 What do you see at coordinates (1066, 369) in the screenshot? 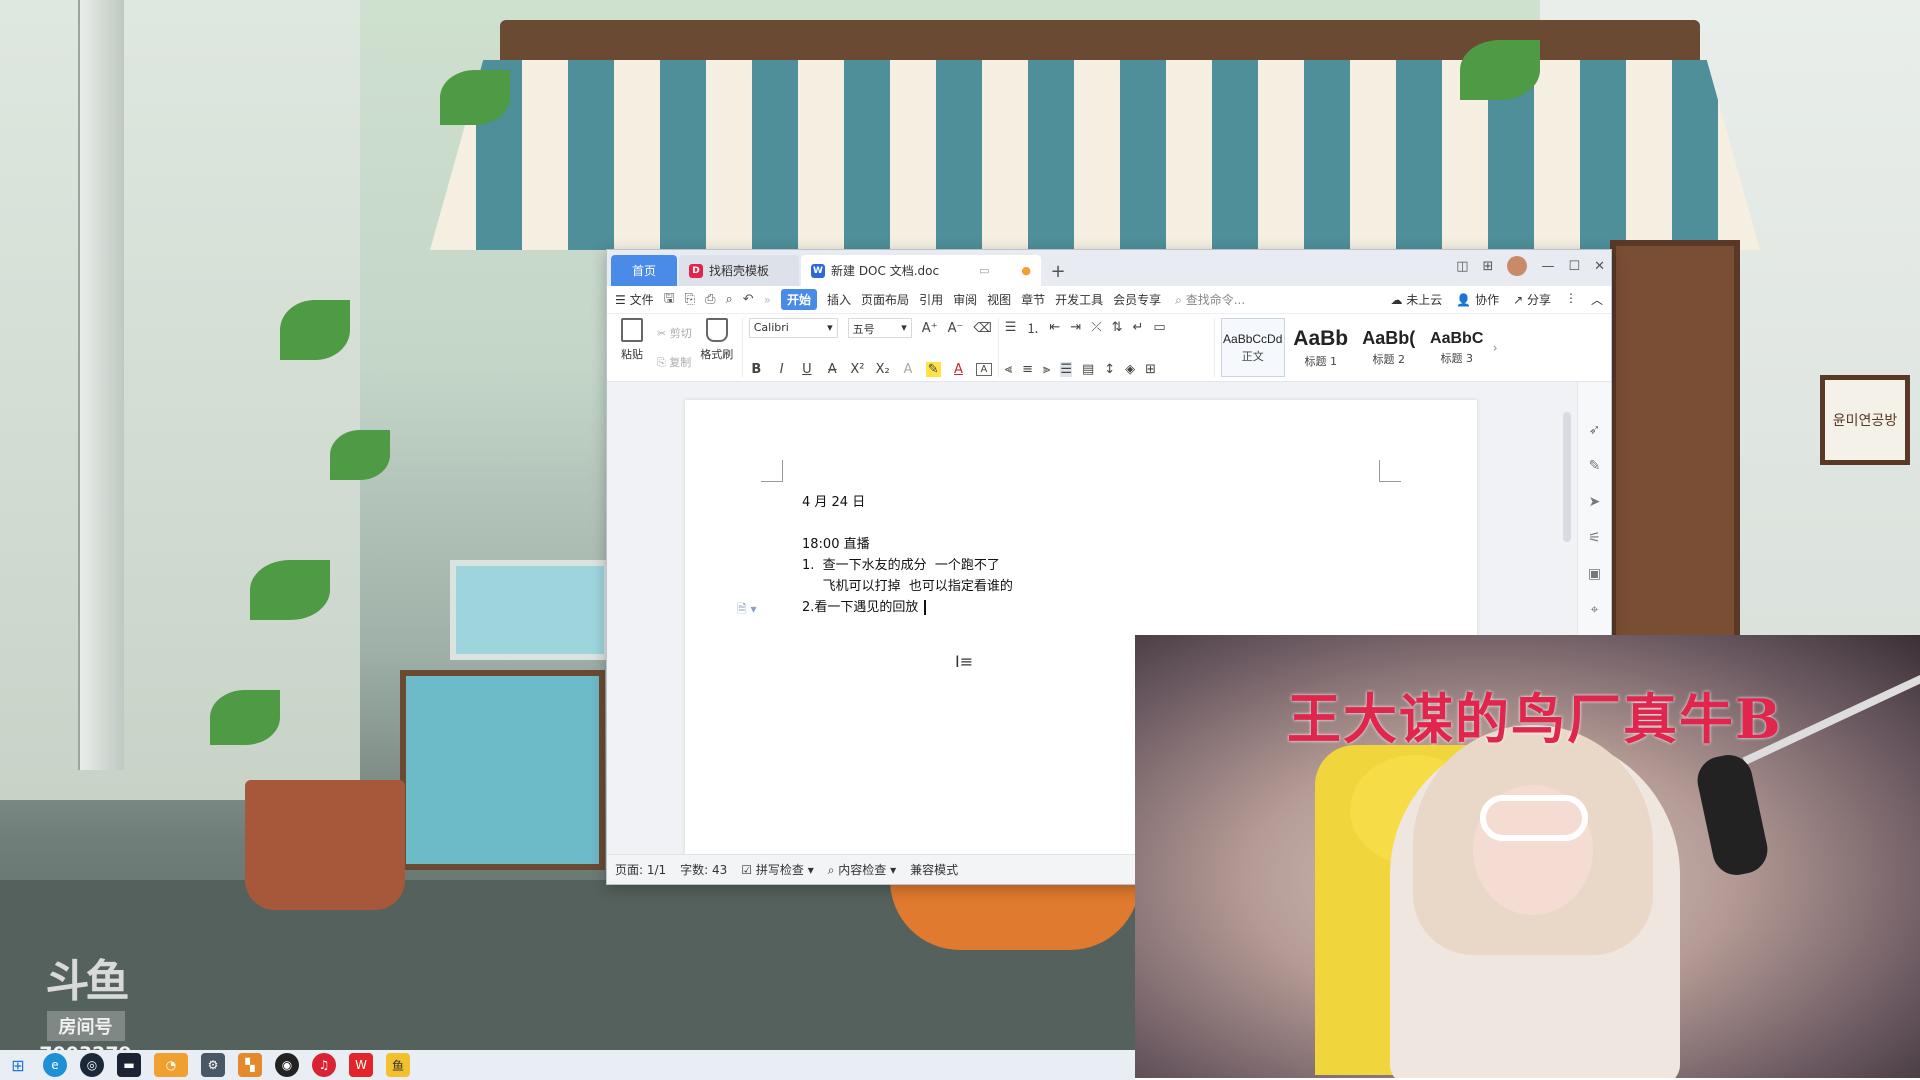
I see `justify-icon: ☰` at bounding box center [1066, 369].